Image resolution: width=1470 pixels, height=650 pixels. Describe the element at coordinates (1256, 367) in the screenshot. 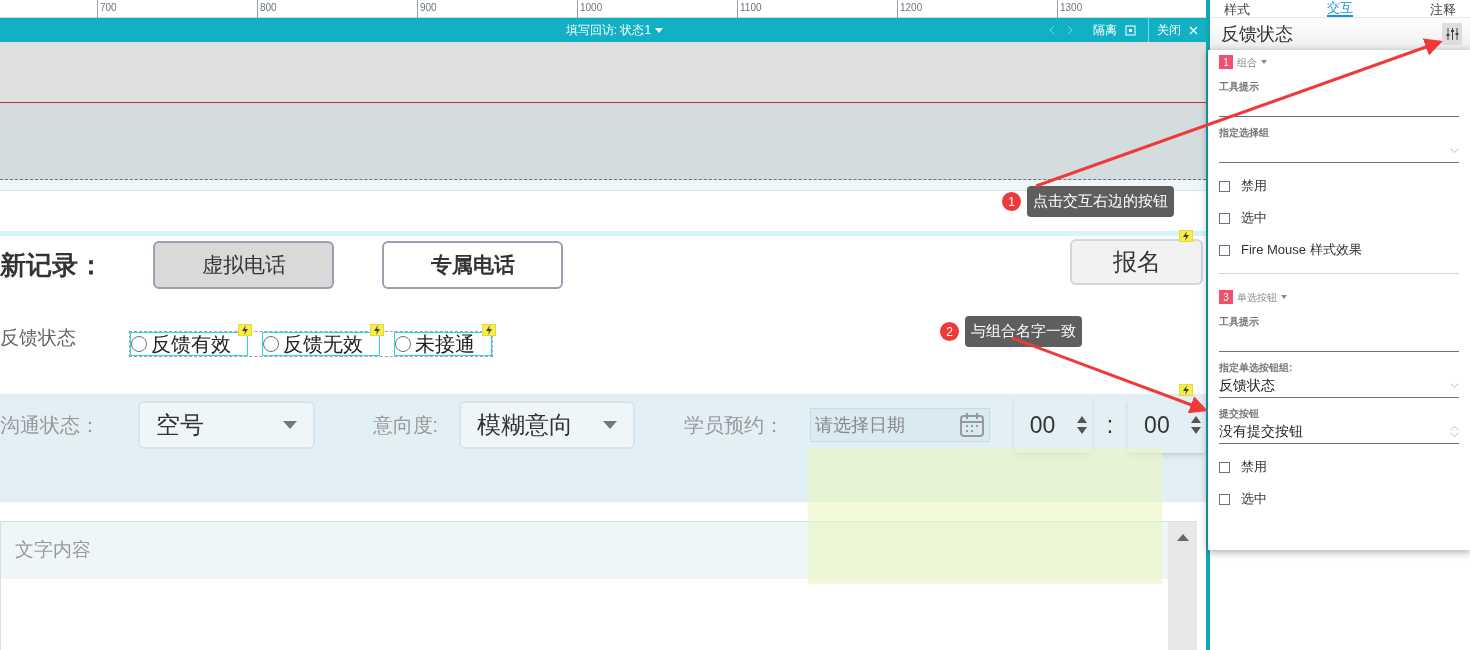

I see `field-label: 指定单选按钮组:` at that location.